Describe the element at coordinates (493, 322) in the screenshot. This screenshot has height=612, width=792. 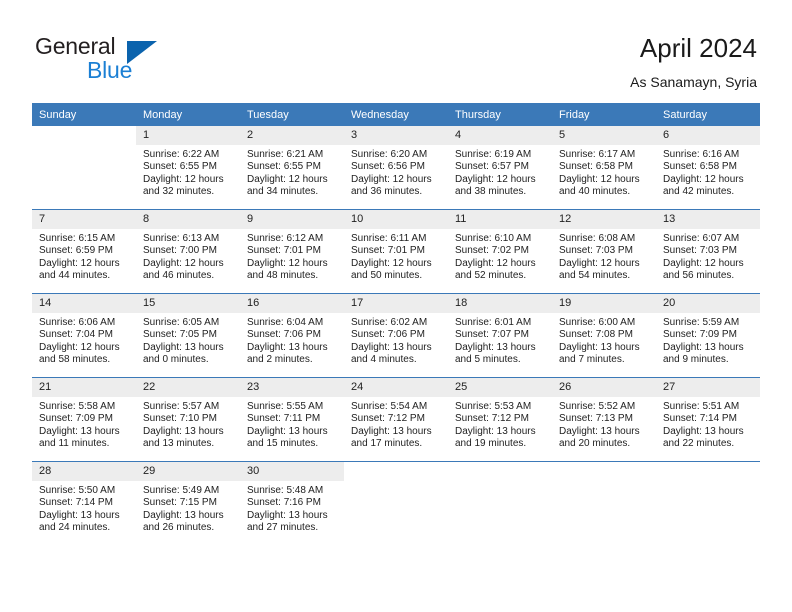
I see `sunrise-text: Sunrise: 6:01 AM` at that location.